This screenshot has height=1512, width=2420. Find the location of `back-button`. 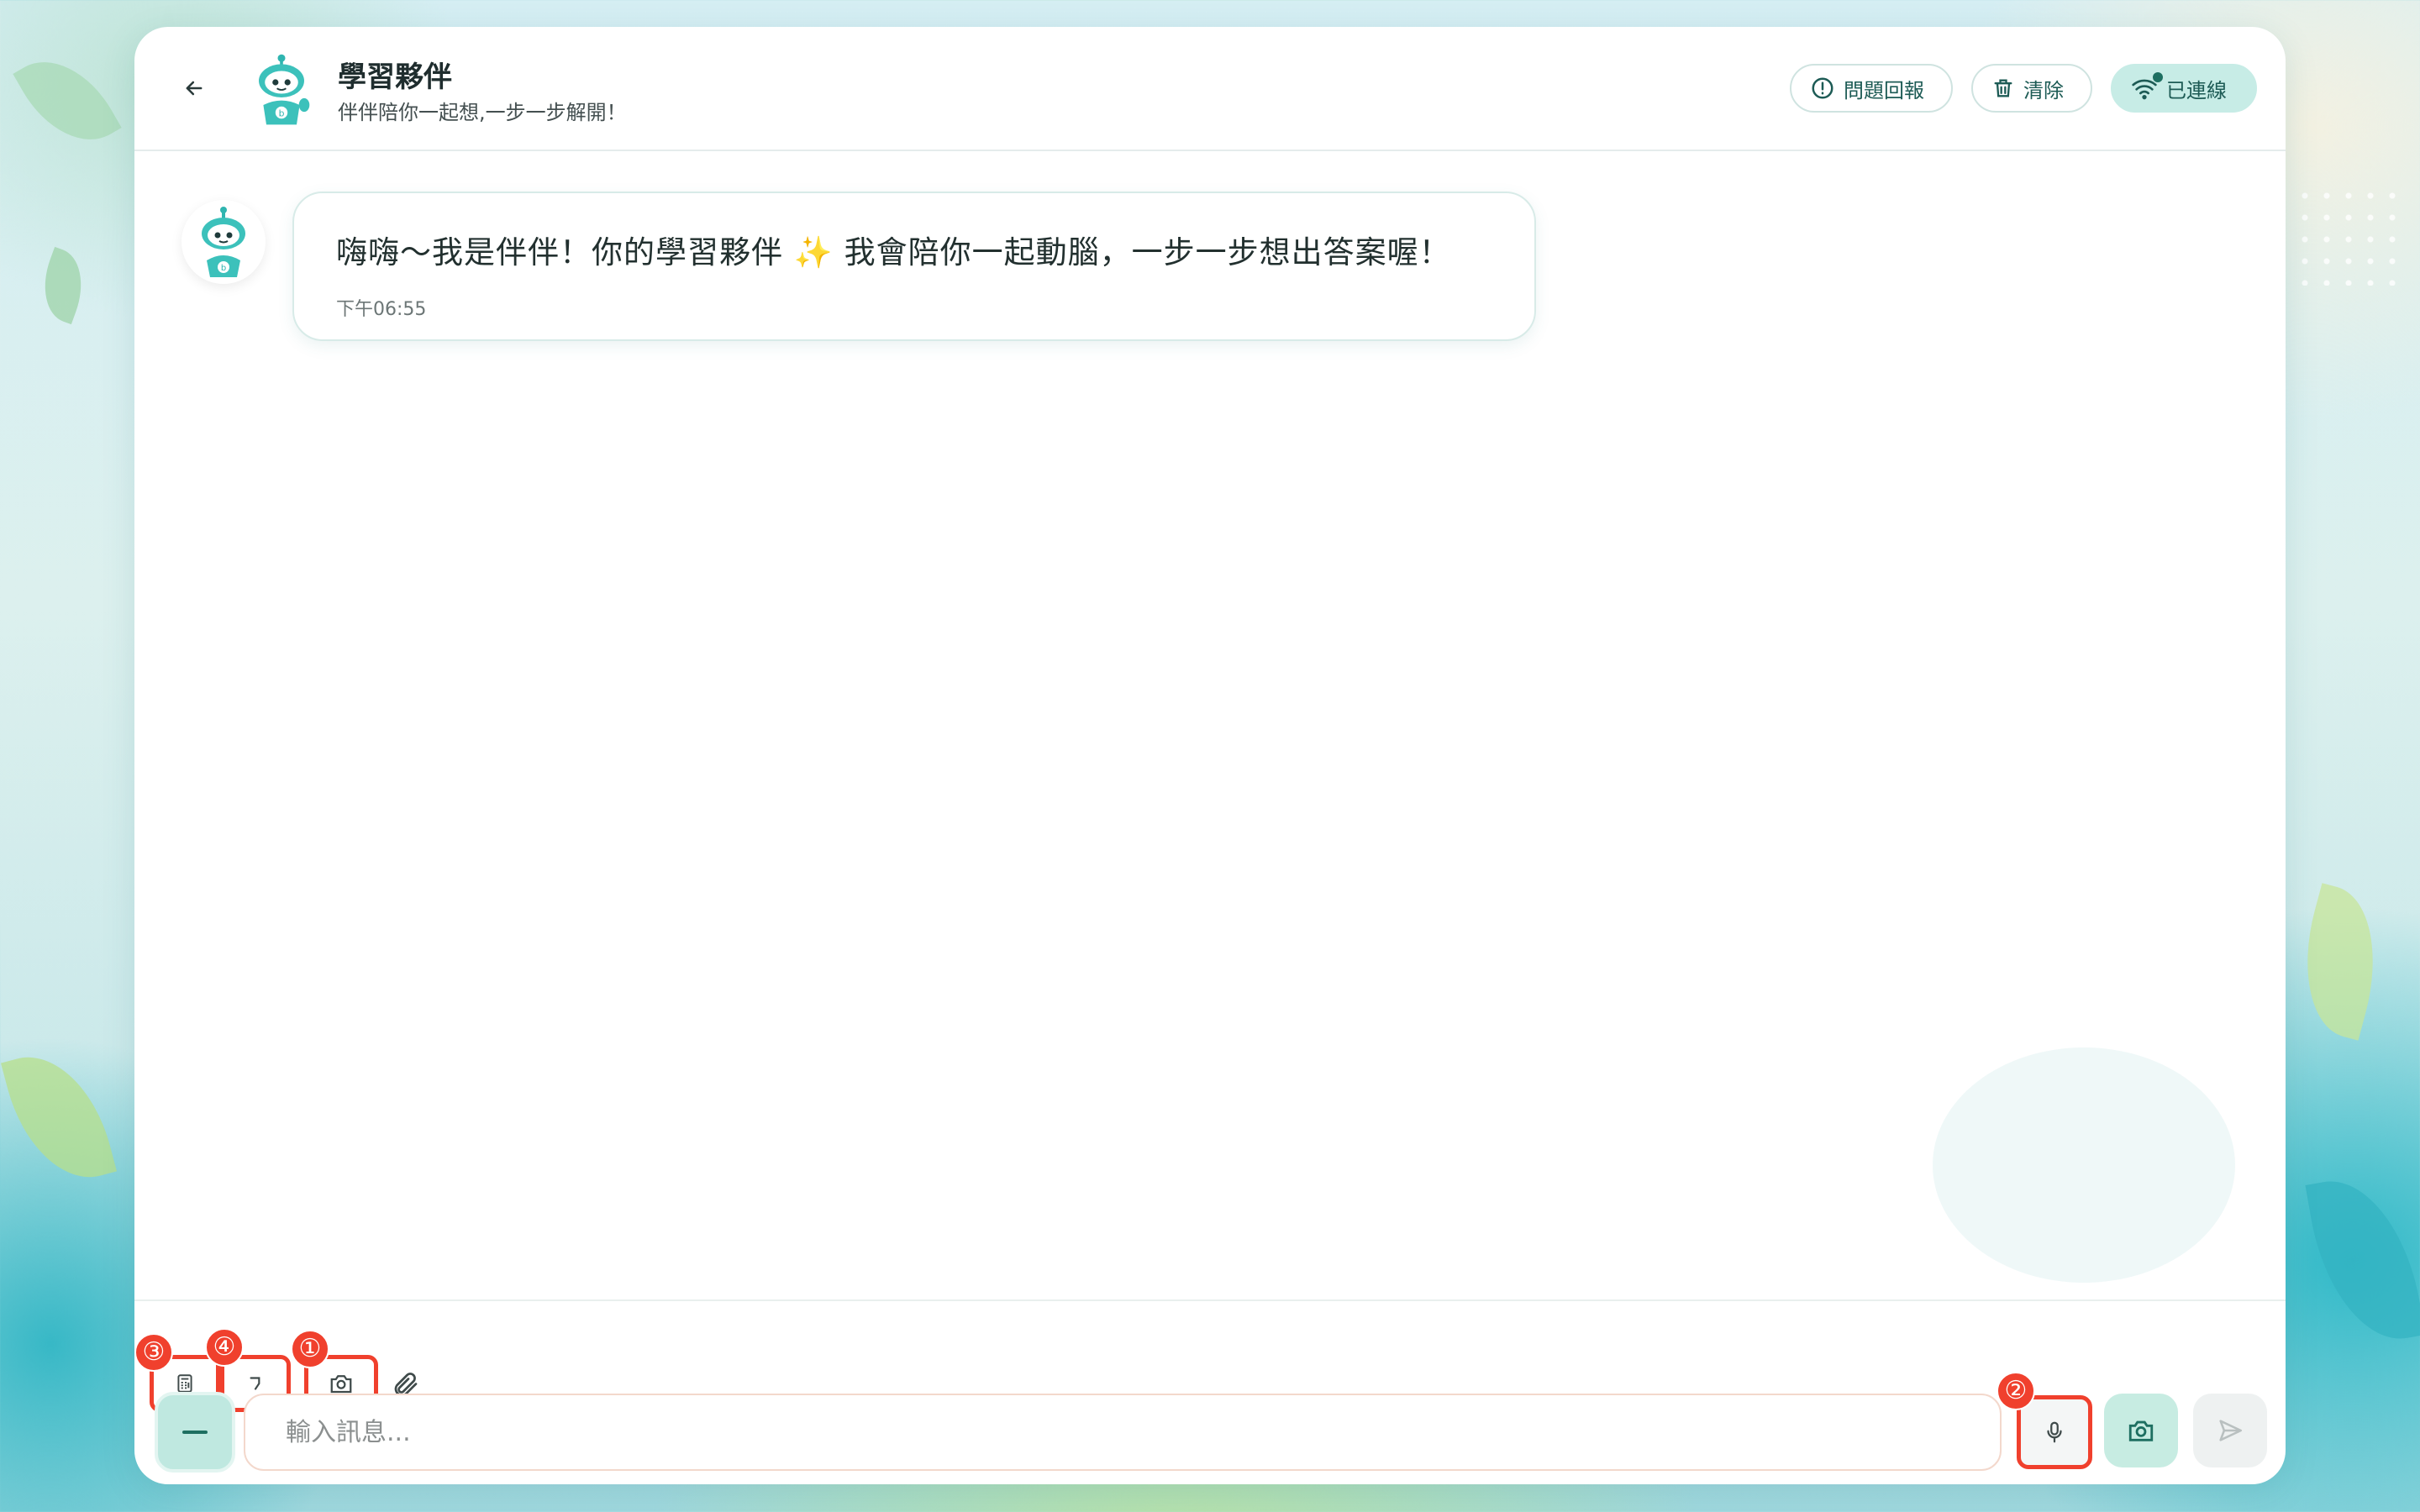

back-button is located at coordinates (194, 88).